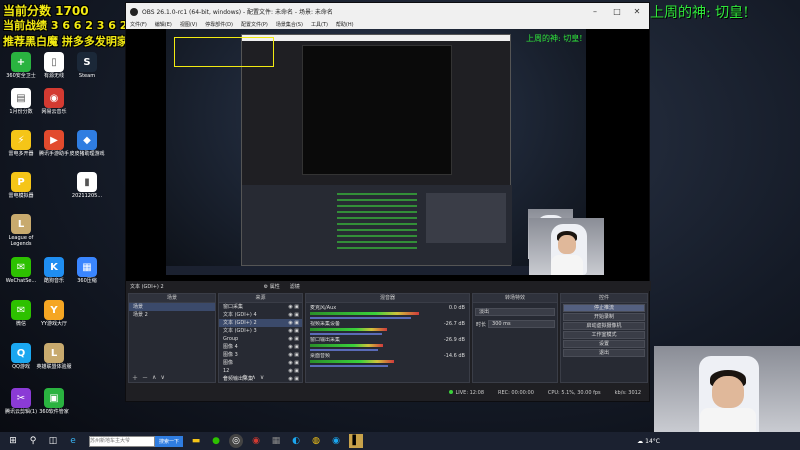 The height and width of the screenshot is (450, 800). What do you see at coordinates (122, 441) in the screenshot?
I see `taskbar-search-input` at bounding box center [122, 441].